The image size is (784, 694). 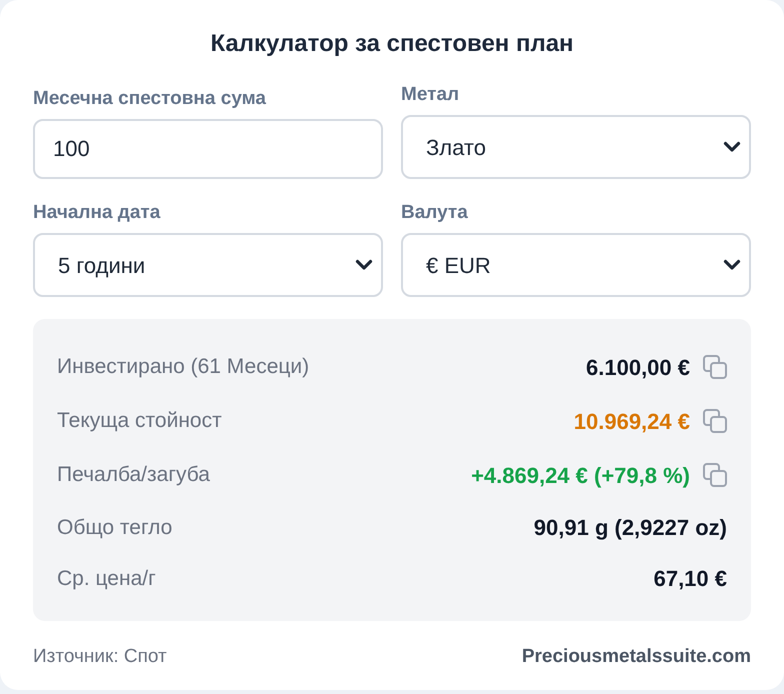 What do you see at coordinates (576, 265) in the screenshot?
I see `dropdown-select: € EUR` at bounding box center [576, 265].